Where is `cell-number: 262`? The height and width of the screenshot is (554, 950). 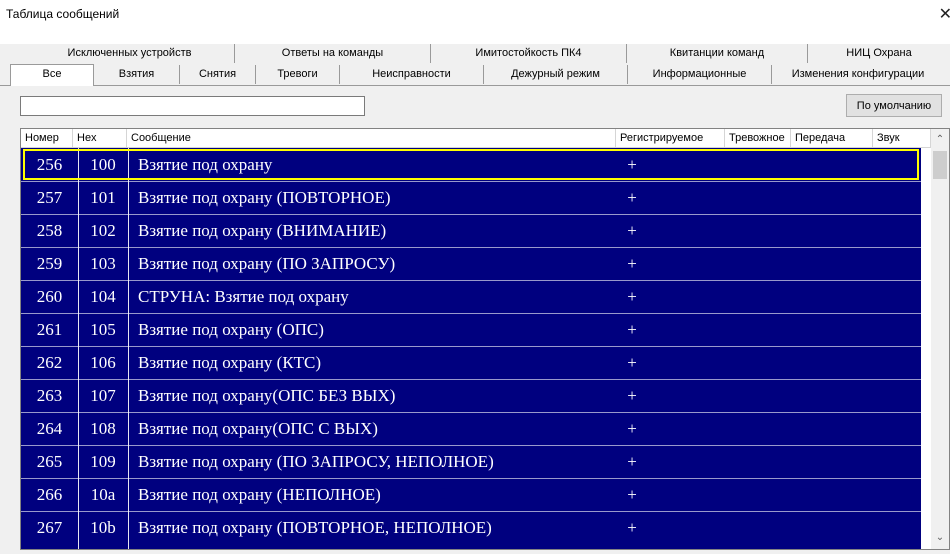 cell-number: 262 is located at coordinates (49, 362).